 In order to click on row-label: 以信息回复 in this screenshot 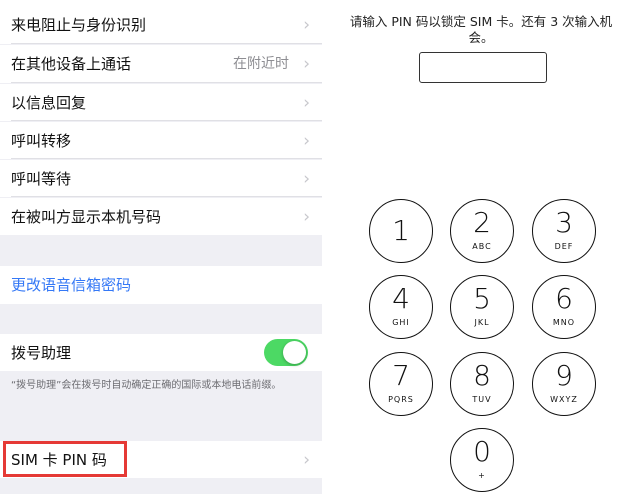, I will do `click(49, 103)`.